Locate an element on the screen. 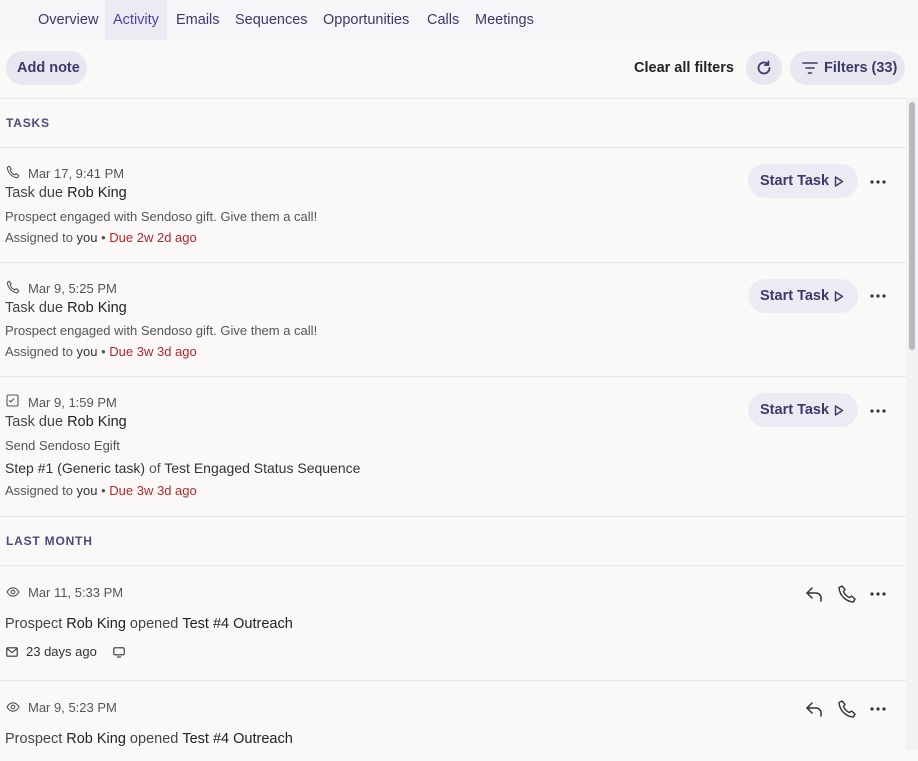  filters-button: Filters (33) is located at coordinates (847, 68).